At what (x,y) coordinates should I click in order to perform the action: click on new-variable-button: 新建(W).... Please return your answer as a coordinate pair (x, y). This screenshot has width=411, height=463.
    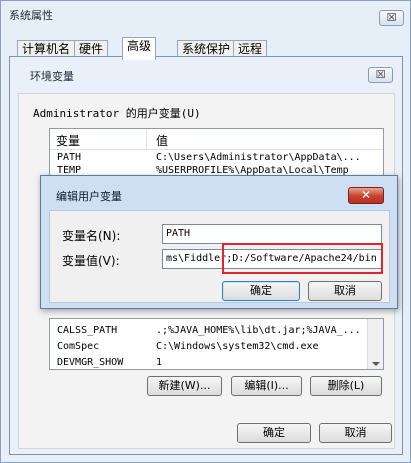
    Looking at the image, I should click on (184, 386).